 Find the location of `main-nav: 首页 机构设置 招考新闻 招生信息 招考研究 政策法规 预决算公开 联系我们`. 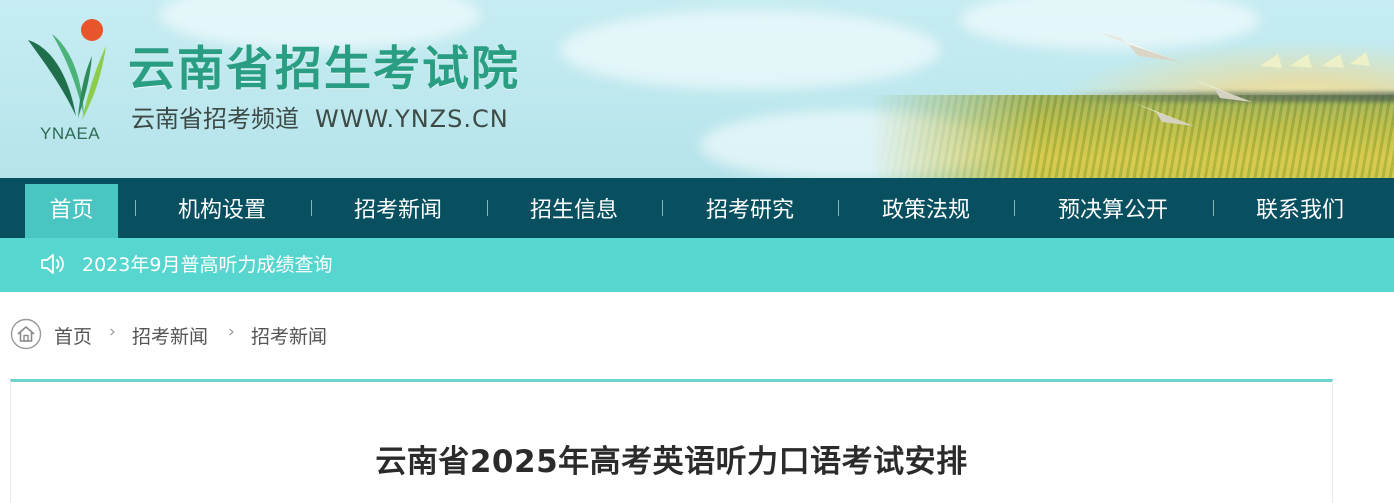

main-nav: 首页 机构设置 招考新闻 招生信息 招考研究 政策法规 预决算公开 联系我们 is located at coordinates (697, 208).